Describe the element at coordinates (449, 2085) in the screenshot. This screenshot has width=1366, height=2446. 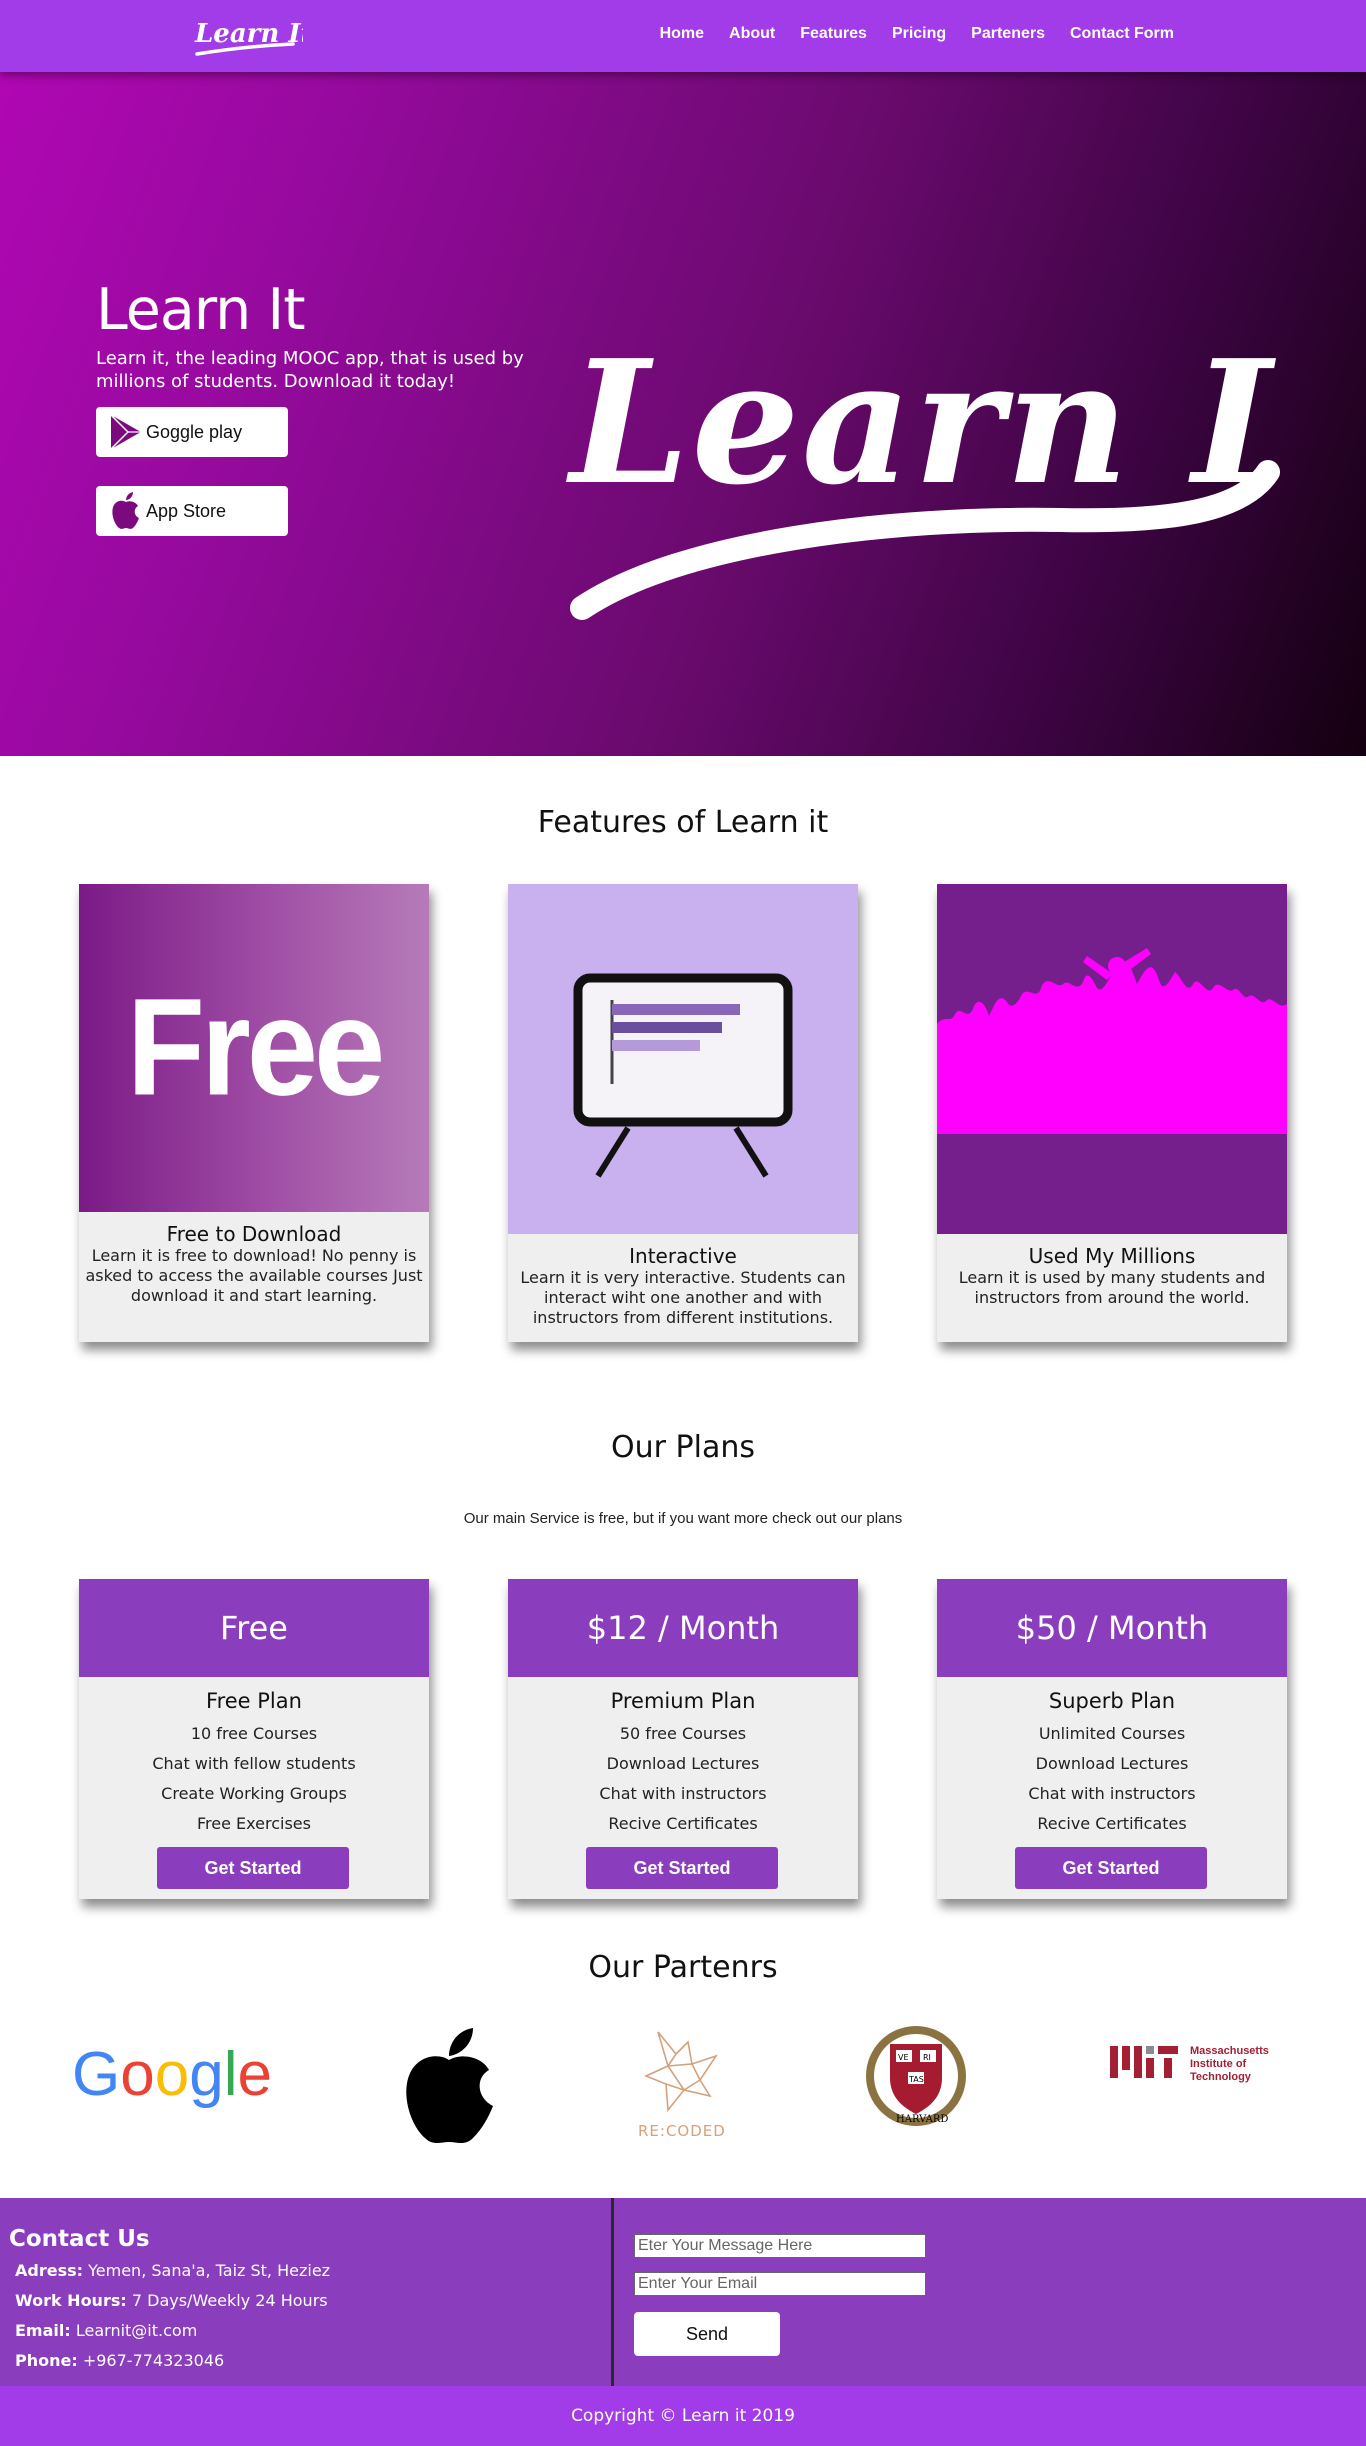
I see `apple-logo` at that location.